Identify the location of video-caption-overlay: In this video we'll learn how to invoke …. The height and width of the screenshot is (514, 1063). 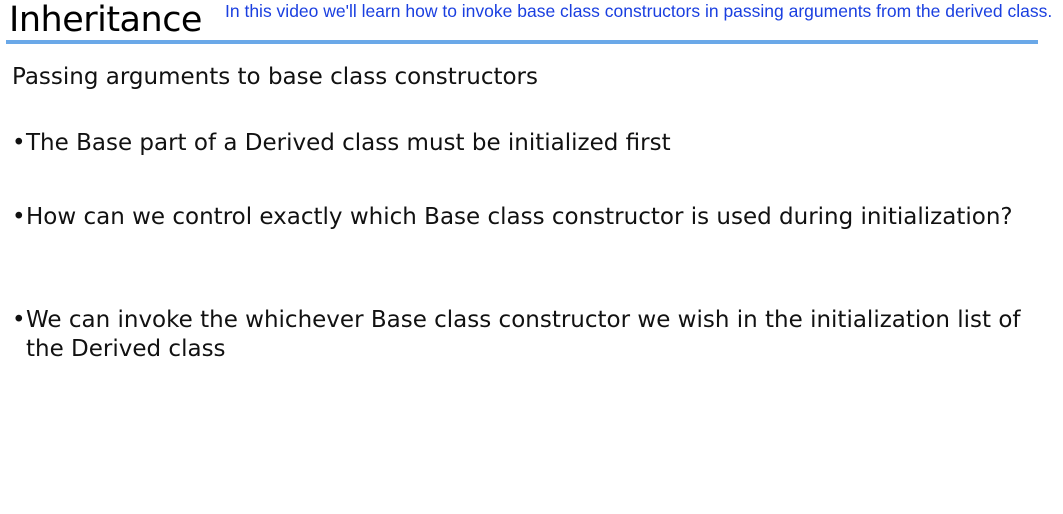
(639, 11).